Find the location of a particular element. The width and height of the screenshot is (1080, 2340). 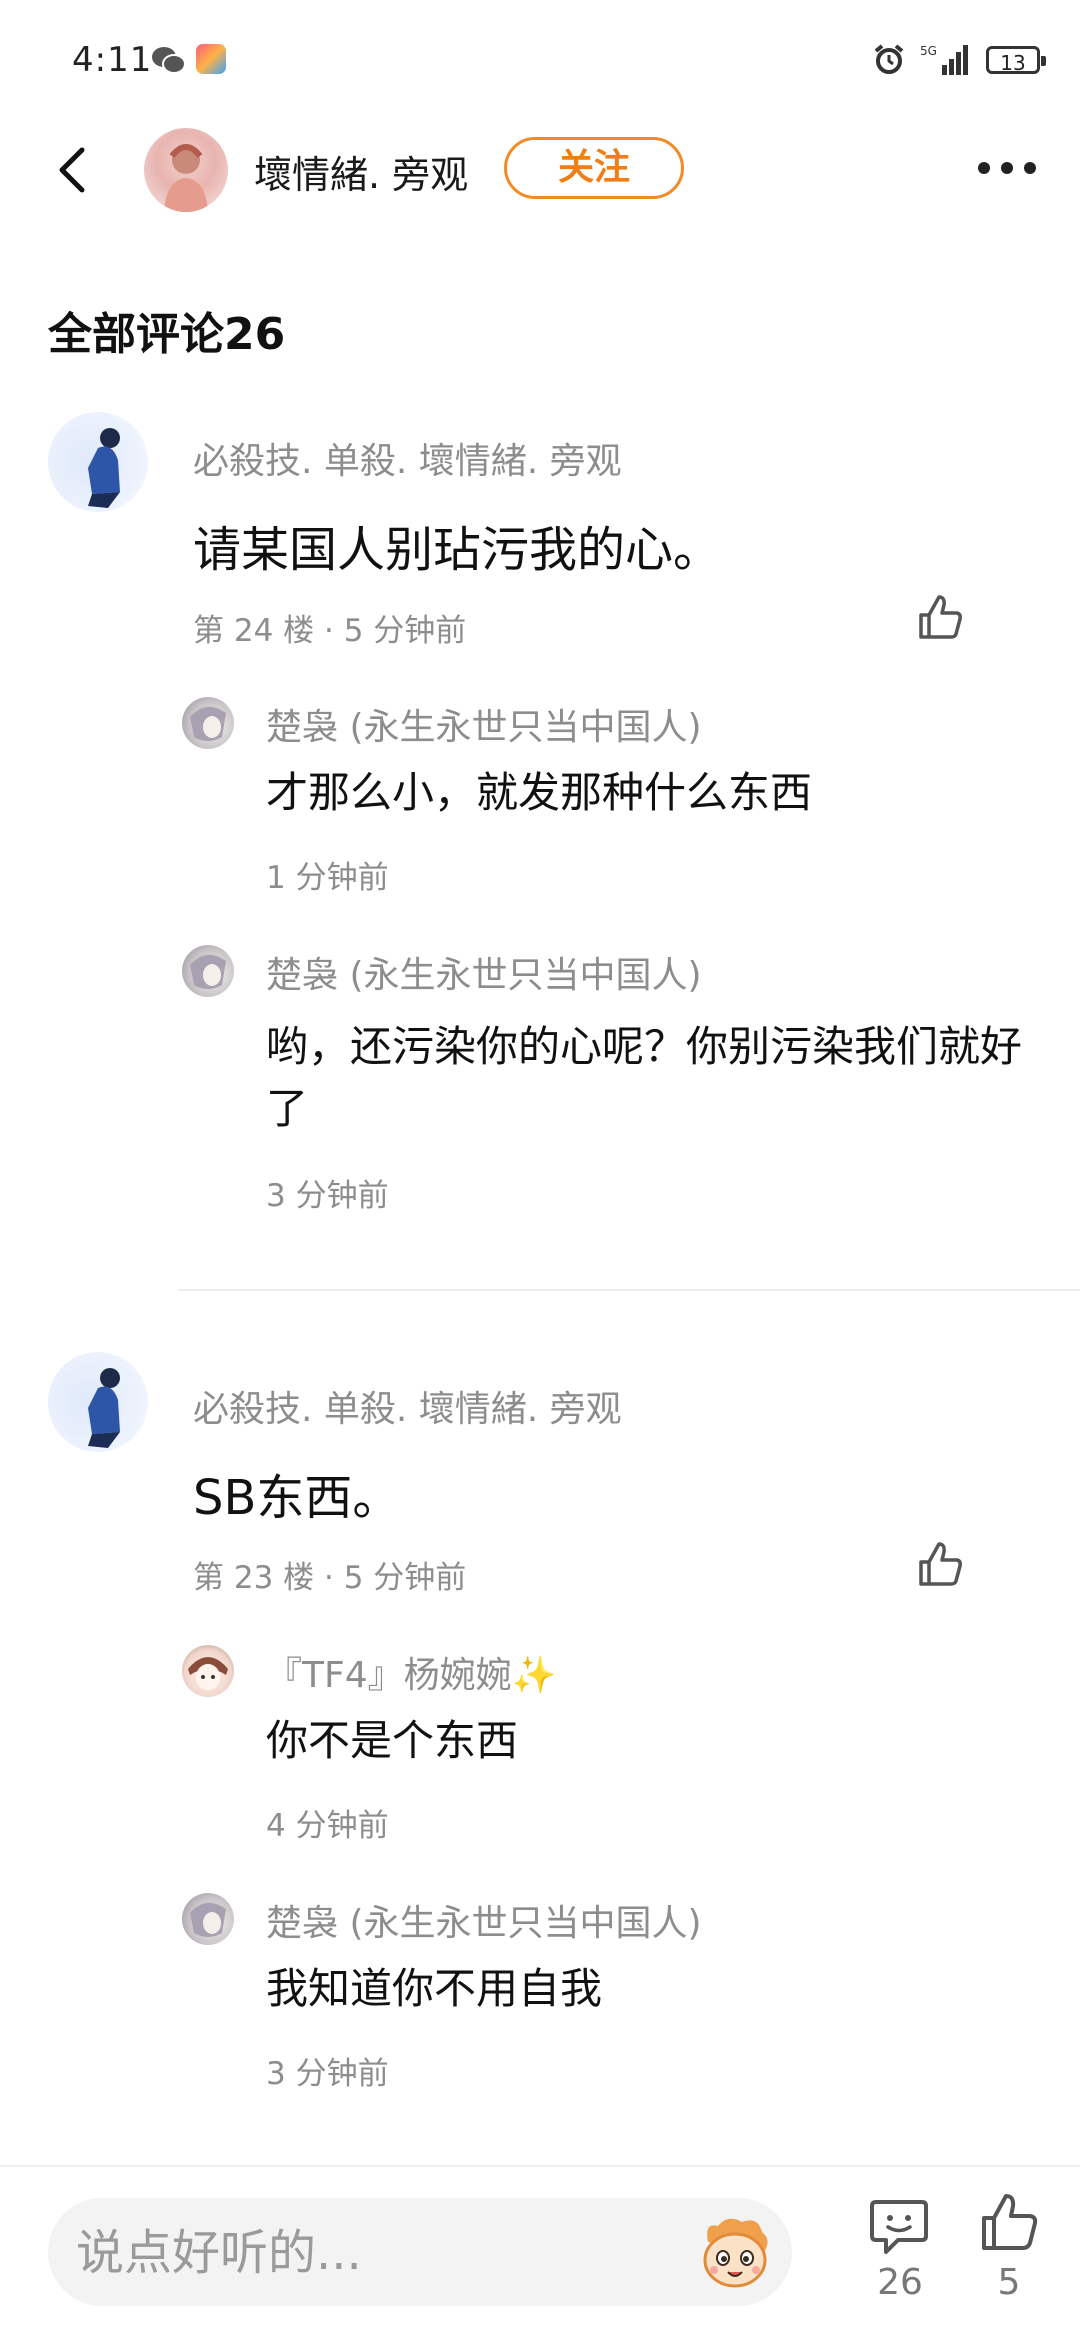

comment-divider is located at coordinates (629, 1290).